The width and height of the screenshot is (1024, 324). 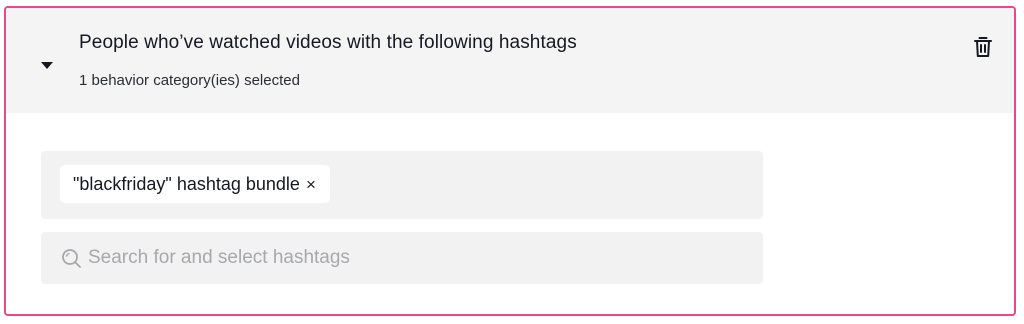 I want to click on delete-button, so click(x=983, y=47).